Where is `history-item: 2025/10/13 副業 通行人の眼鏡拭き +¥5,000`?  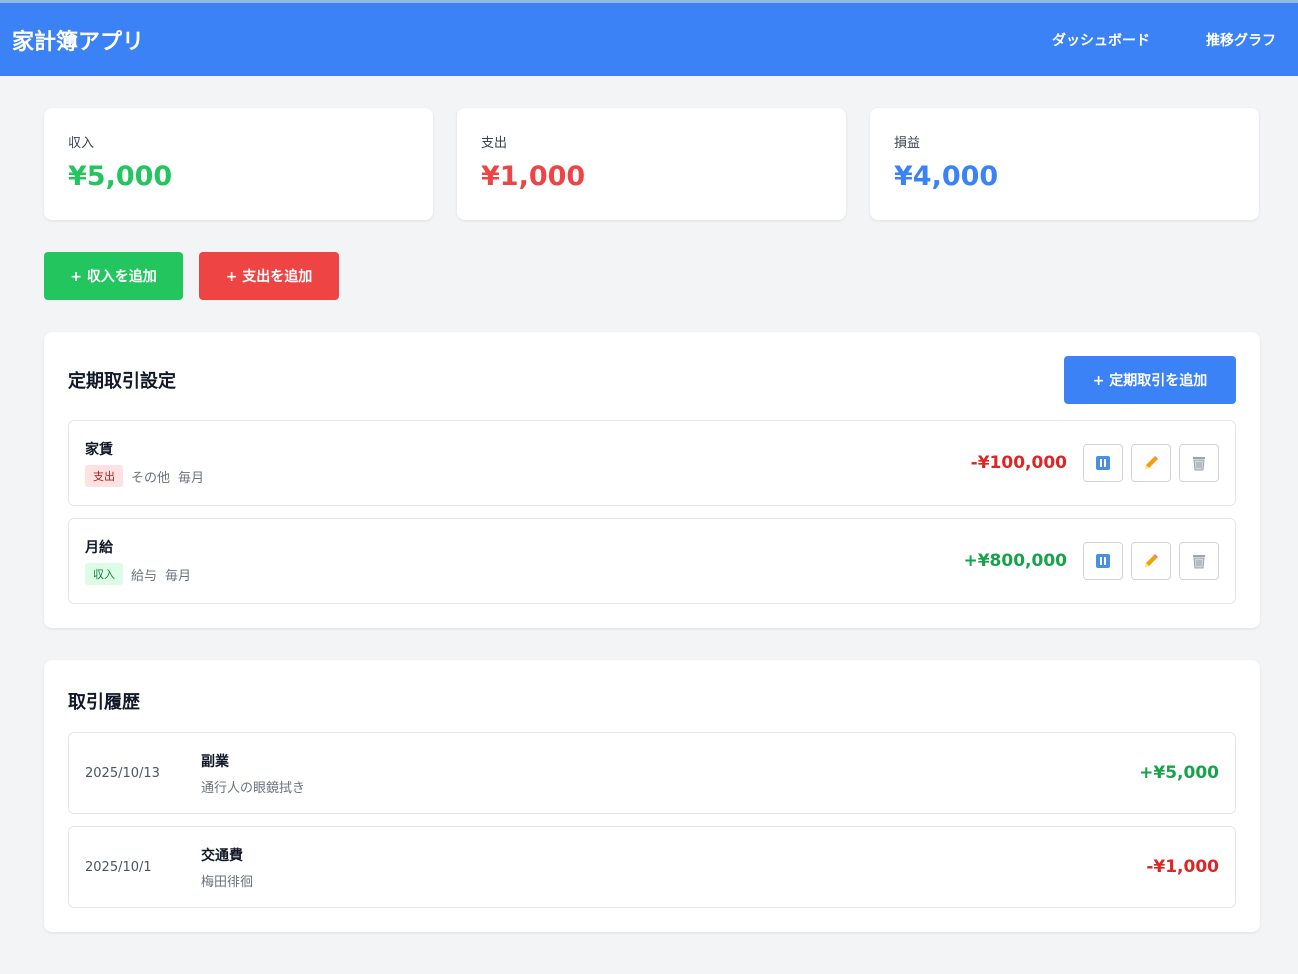
history-item: 2025/10/13 副業 通行人の眼鏡拭き +¥5,000 is located at coordinates (652, 773).